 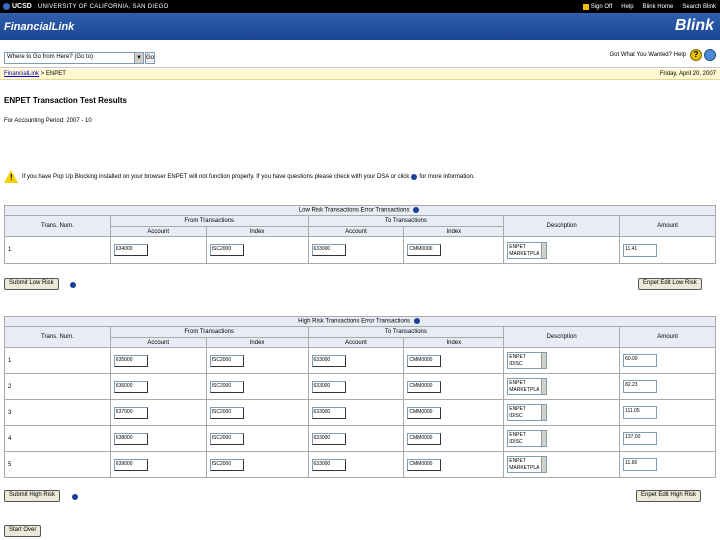 I want to click on edit-low-risk-button: Enpet Edit Low Risk, so click(x=670, y=284).